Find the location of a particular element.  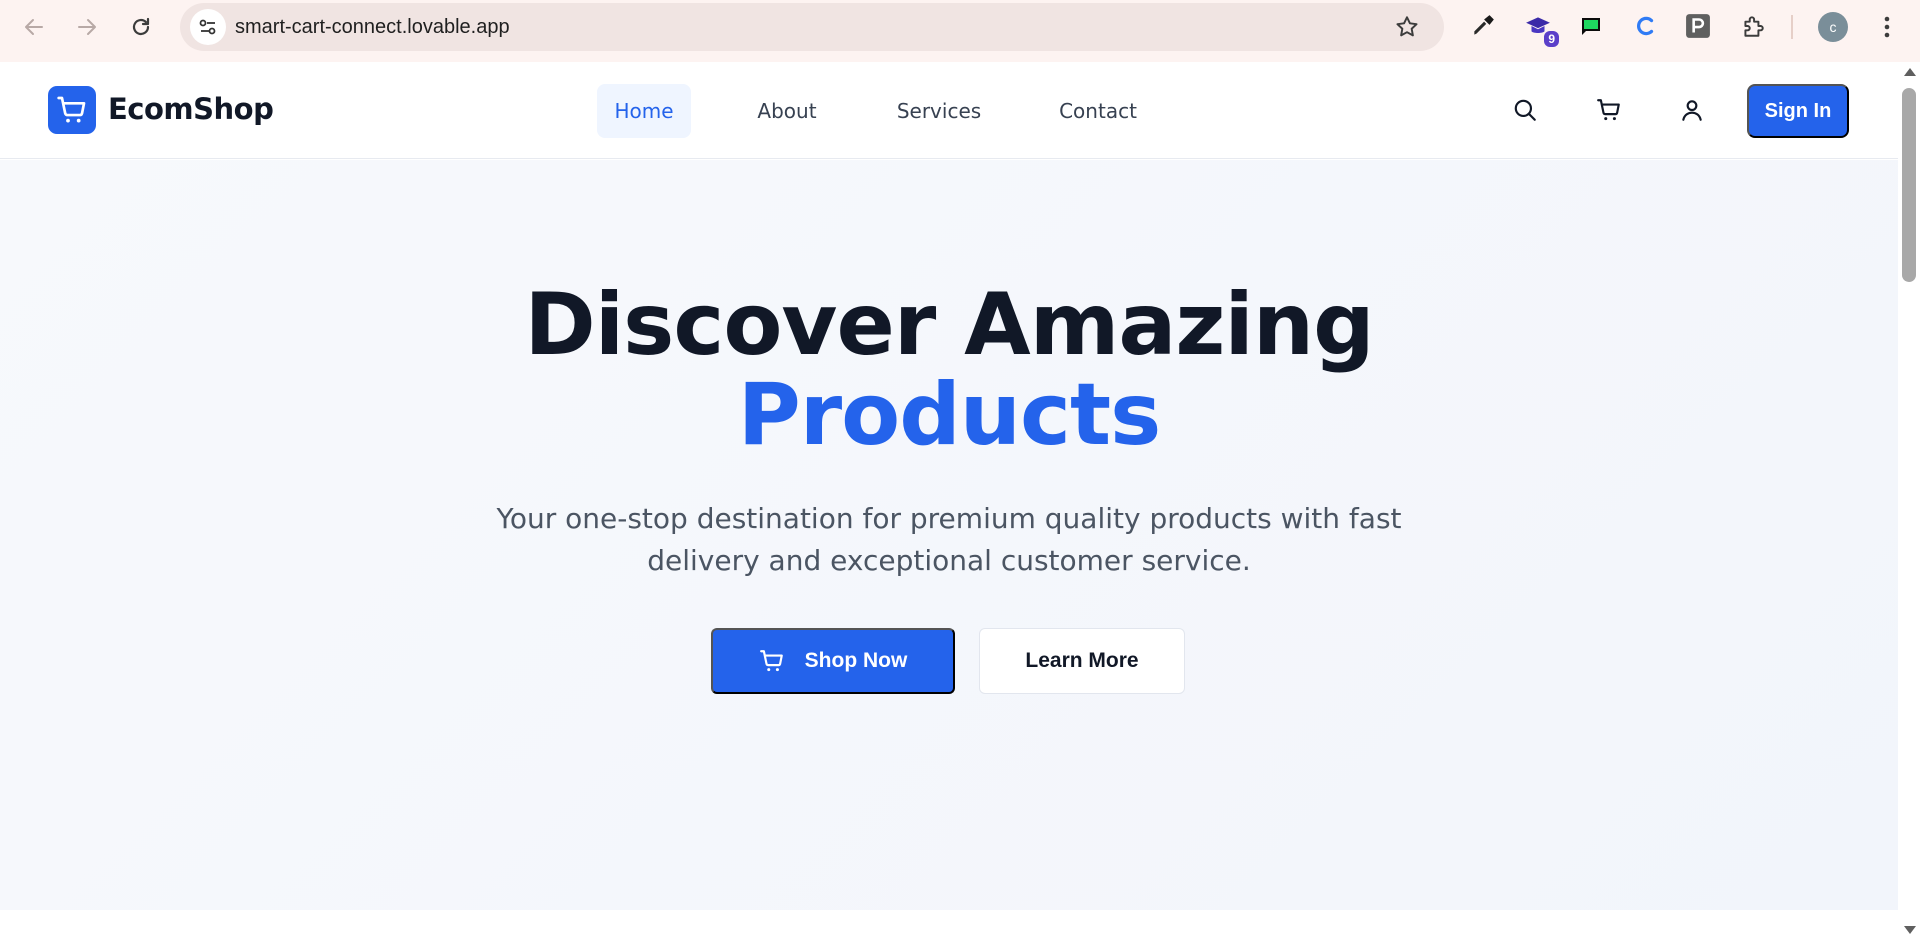

extension-graduation: 9 is located at coordinates (1541, 29).